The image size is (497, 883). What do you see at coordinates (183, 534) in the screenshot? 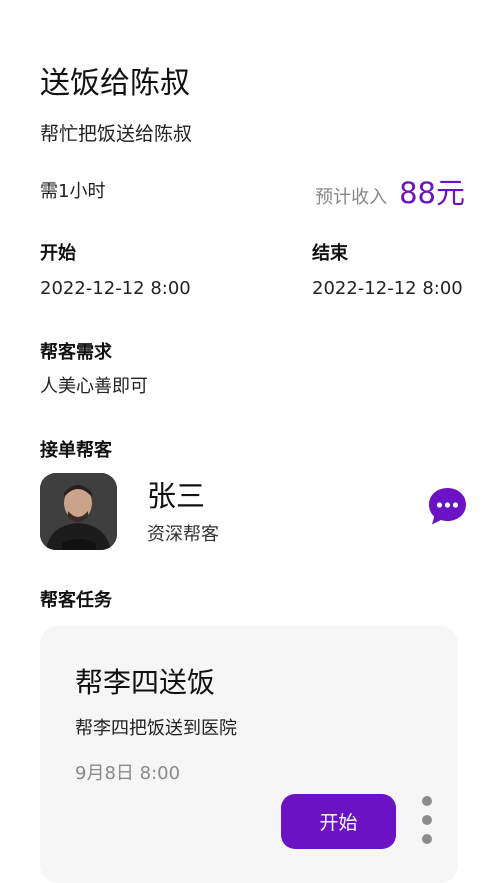
I see `helper-level: 资深帮客` at bounding box center [183, 534].